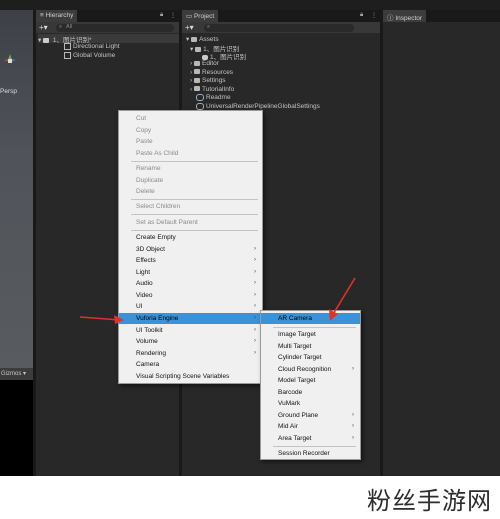 This screenshot has height=519, width=500. Describe the element at coordinates (342, 299) in the screenshot. I see `annotation-arrow-right` at that location.